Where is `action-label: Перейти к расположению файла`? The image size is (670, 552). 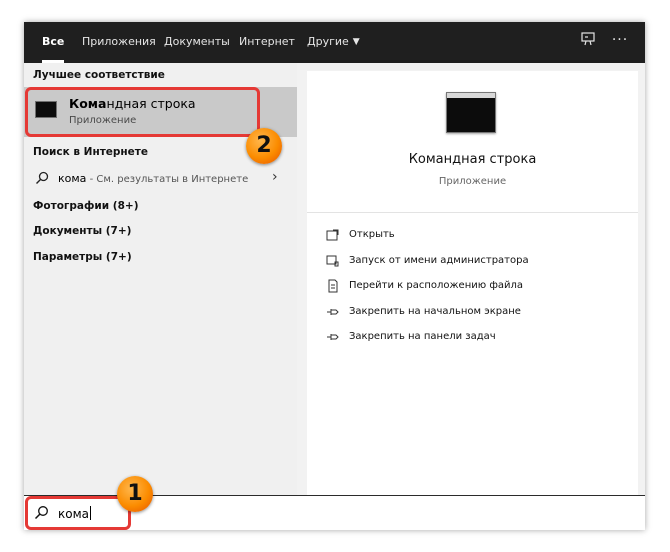 action-label: Перейти к расположению файла is located at coordinates (436, 285).